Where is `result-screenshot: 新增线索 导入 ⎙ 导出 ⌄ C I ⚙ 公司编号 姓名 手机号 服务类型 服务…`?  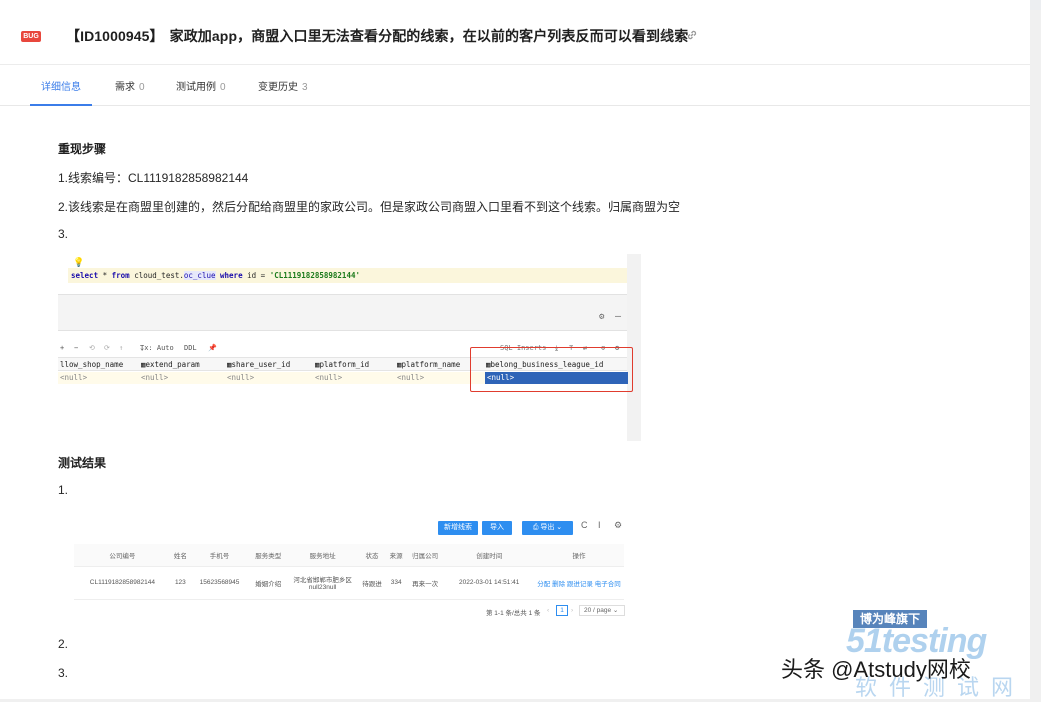 result-screenshot: 新增线索 导入 ⎙ 导出 ⌄ C I ⚙ 公司编号 姓名 手机号 服务类型 服务… is located at coordinates (348, 569).